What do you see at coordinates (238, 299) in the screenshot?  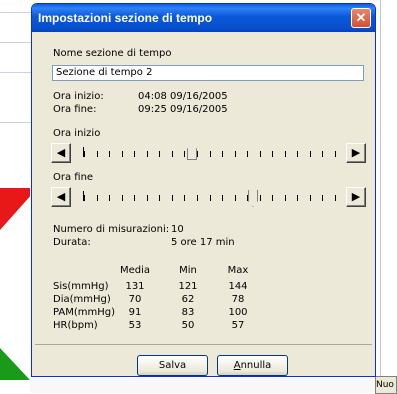 I see `stats-cell: 78` at bounding box center [238, 299].